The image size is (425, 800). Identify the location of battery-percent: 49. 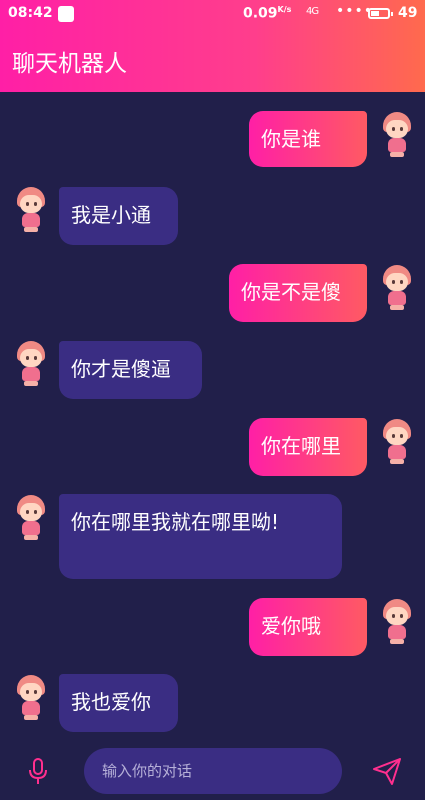
(408, 13).